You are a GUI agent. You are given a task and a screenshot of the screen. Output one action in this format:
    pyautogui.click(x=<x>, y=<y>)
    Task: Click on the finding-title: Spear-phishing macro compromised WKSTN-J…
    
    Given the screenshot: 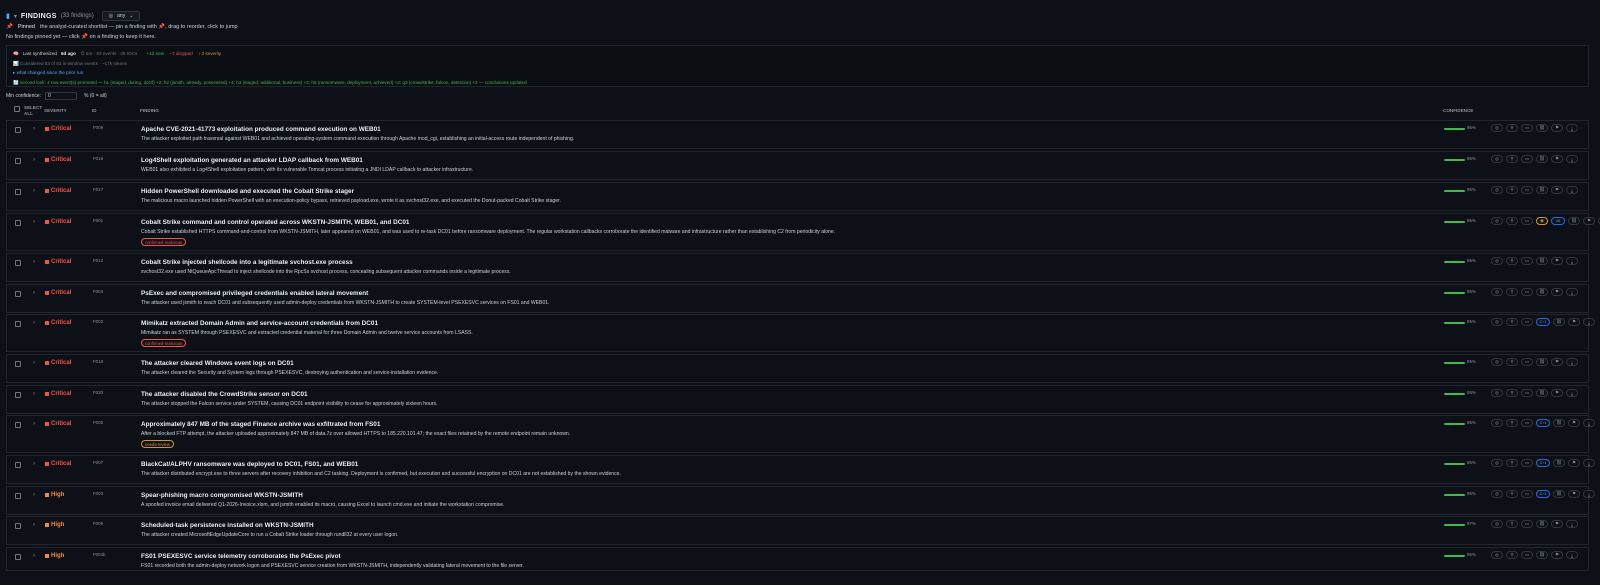 What is the action you would take?
    pyautogui.click(x=222, y=495)
    